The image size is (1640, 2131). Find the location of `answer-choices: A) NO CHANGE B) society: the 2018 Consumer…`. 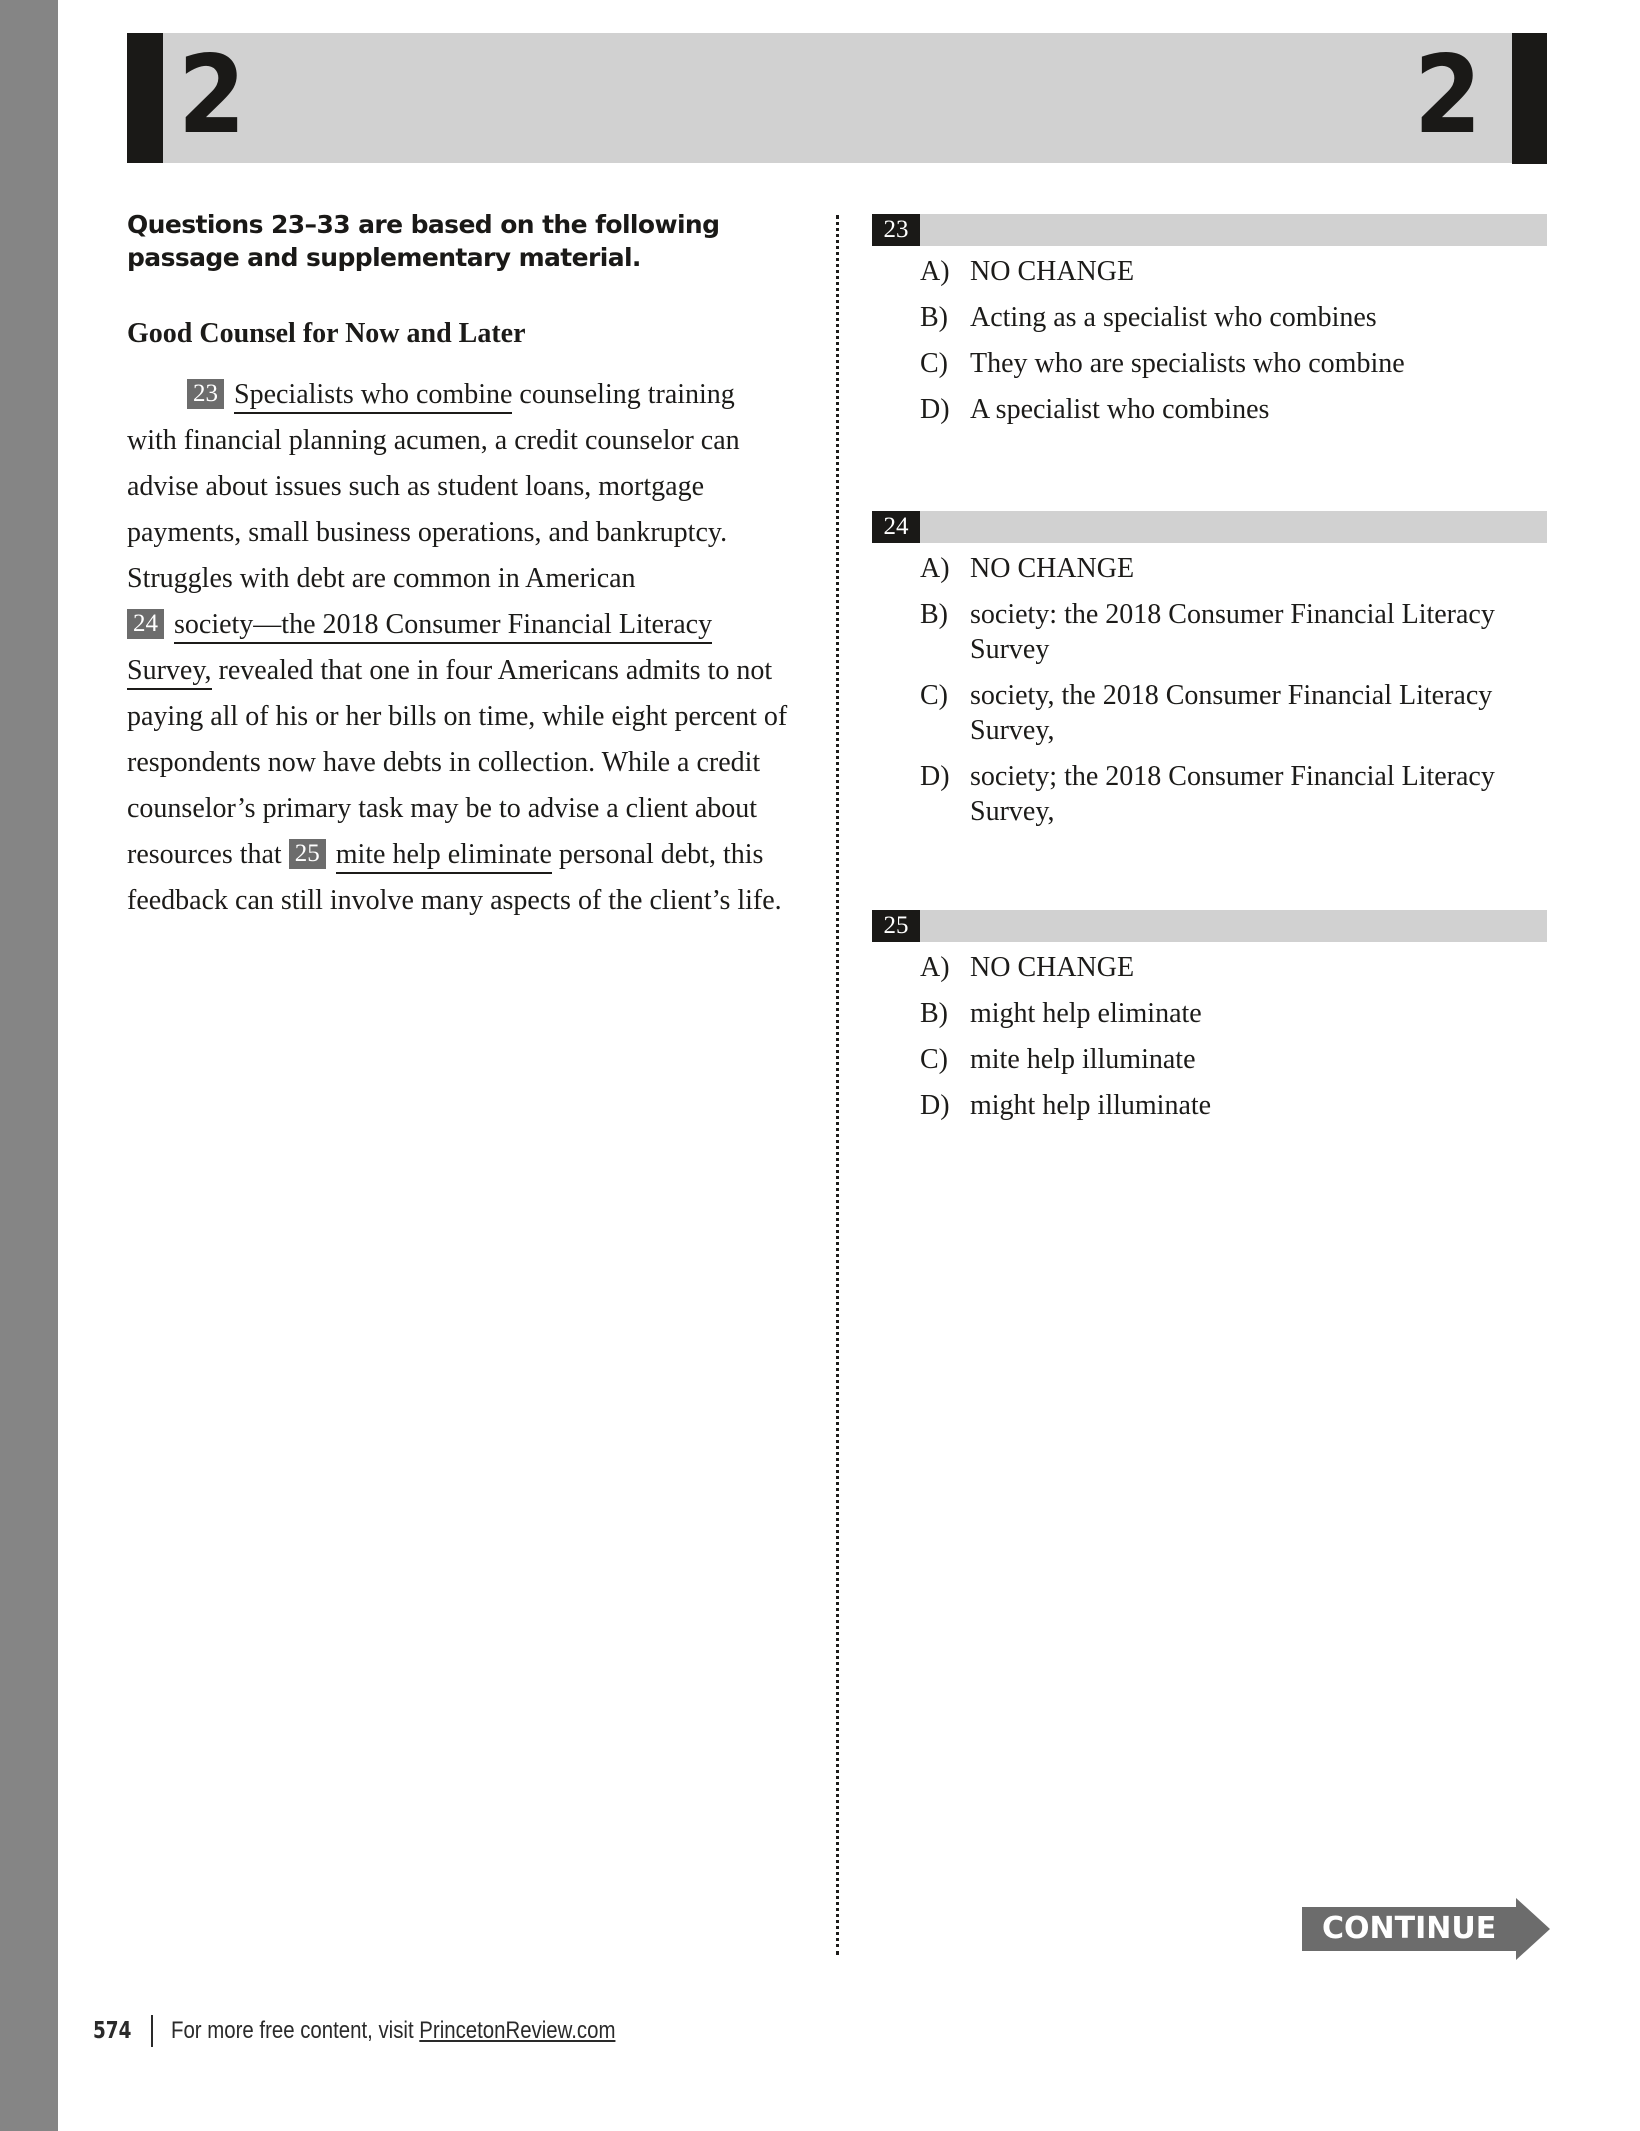

answer-choices: A) NO CHANGE B) society: the 2018 Consumer… is located at coordinates (1209, 690).